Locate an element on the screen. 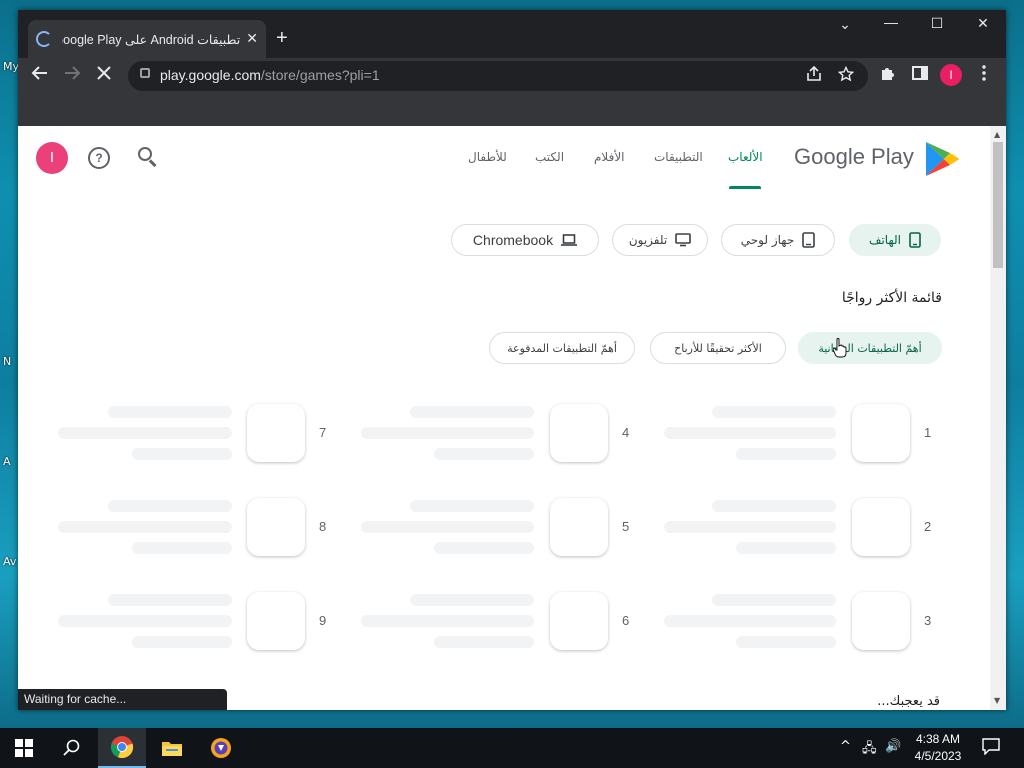  hand-cursor-icon is located at coordinates (840, 348).